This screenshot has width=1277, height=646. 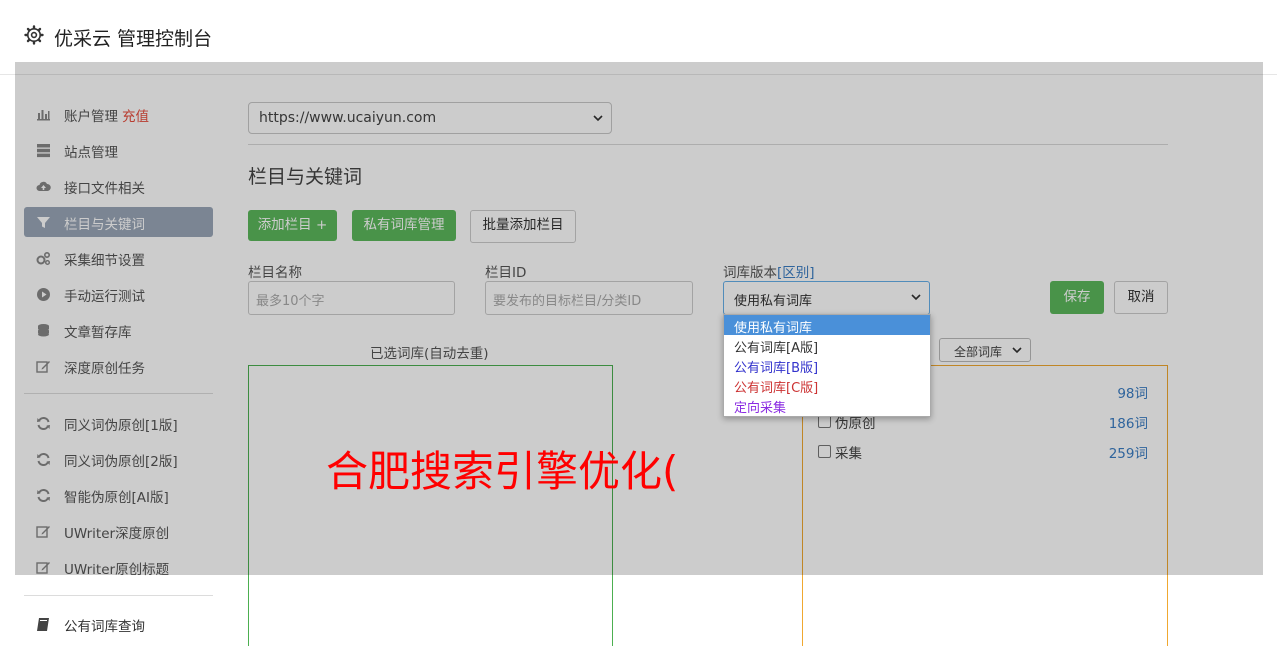 I want to click on sidebar-item-public-lib: 公有词库查询, so click(x=118, y=624).